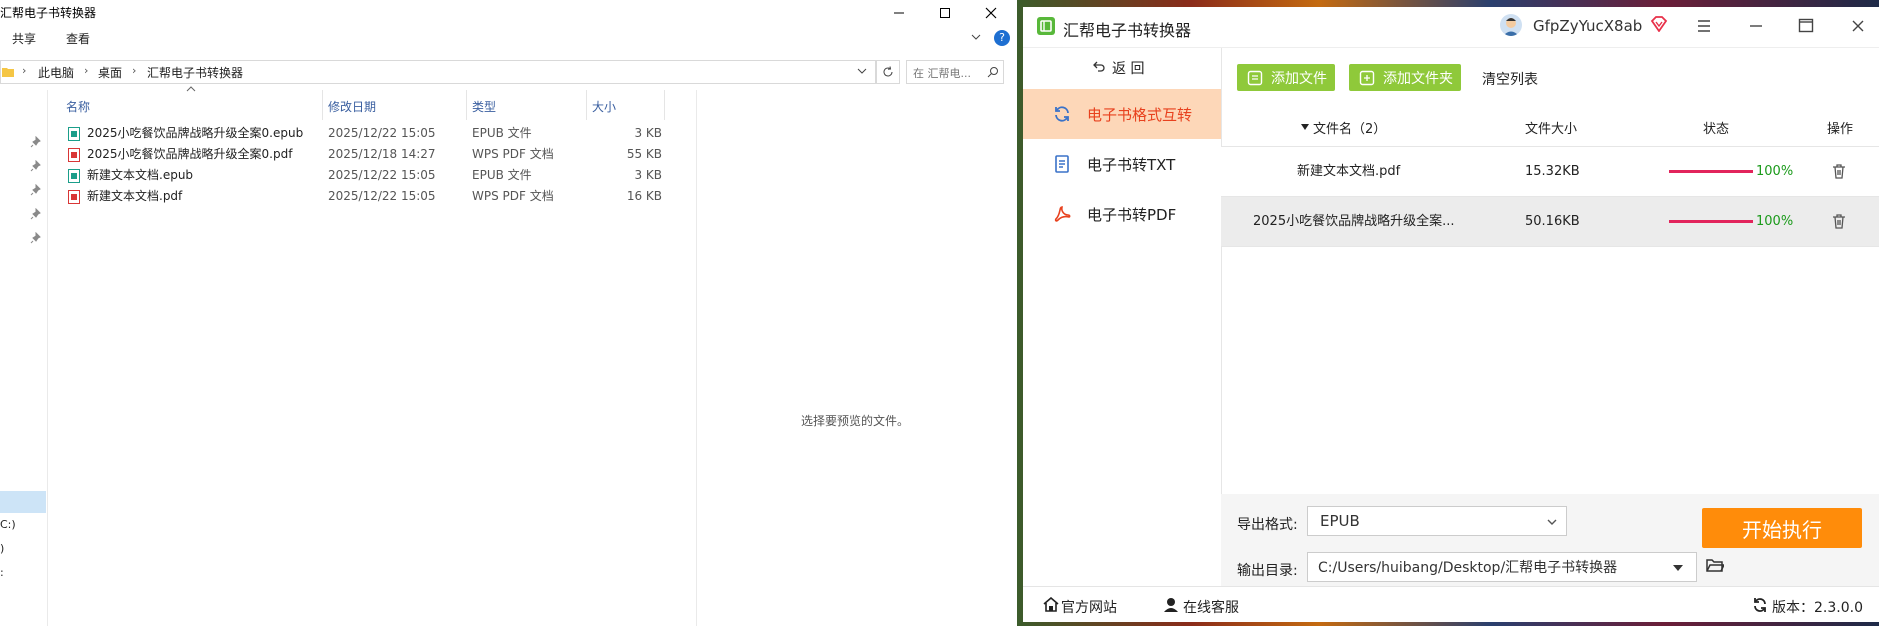 The width and height of the screenshot is (1879, 626). Describe the element at coordinates (56, 72) in the screenshot. I see `breadcrumb-this-pc: 此电脑` at that location.